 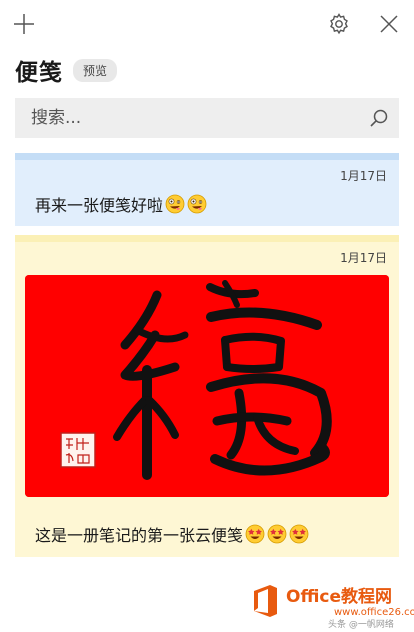 What do you see at coordinates (379, 118) in the screenshot?
I see `search-icon` at bounding box center [379, 118].